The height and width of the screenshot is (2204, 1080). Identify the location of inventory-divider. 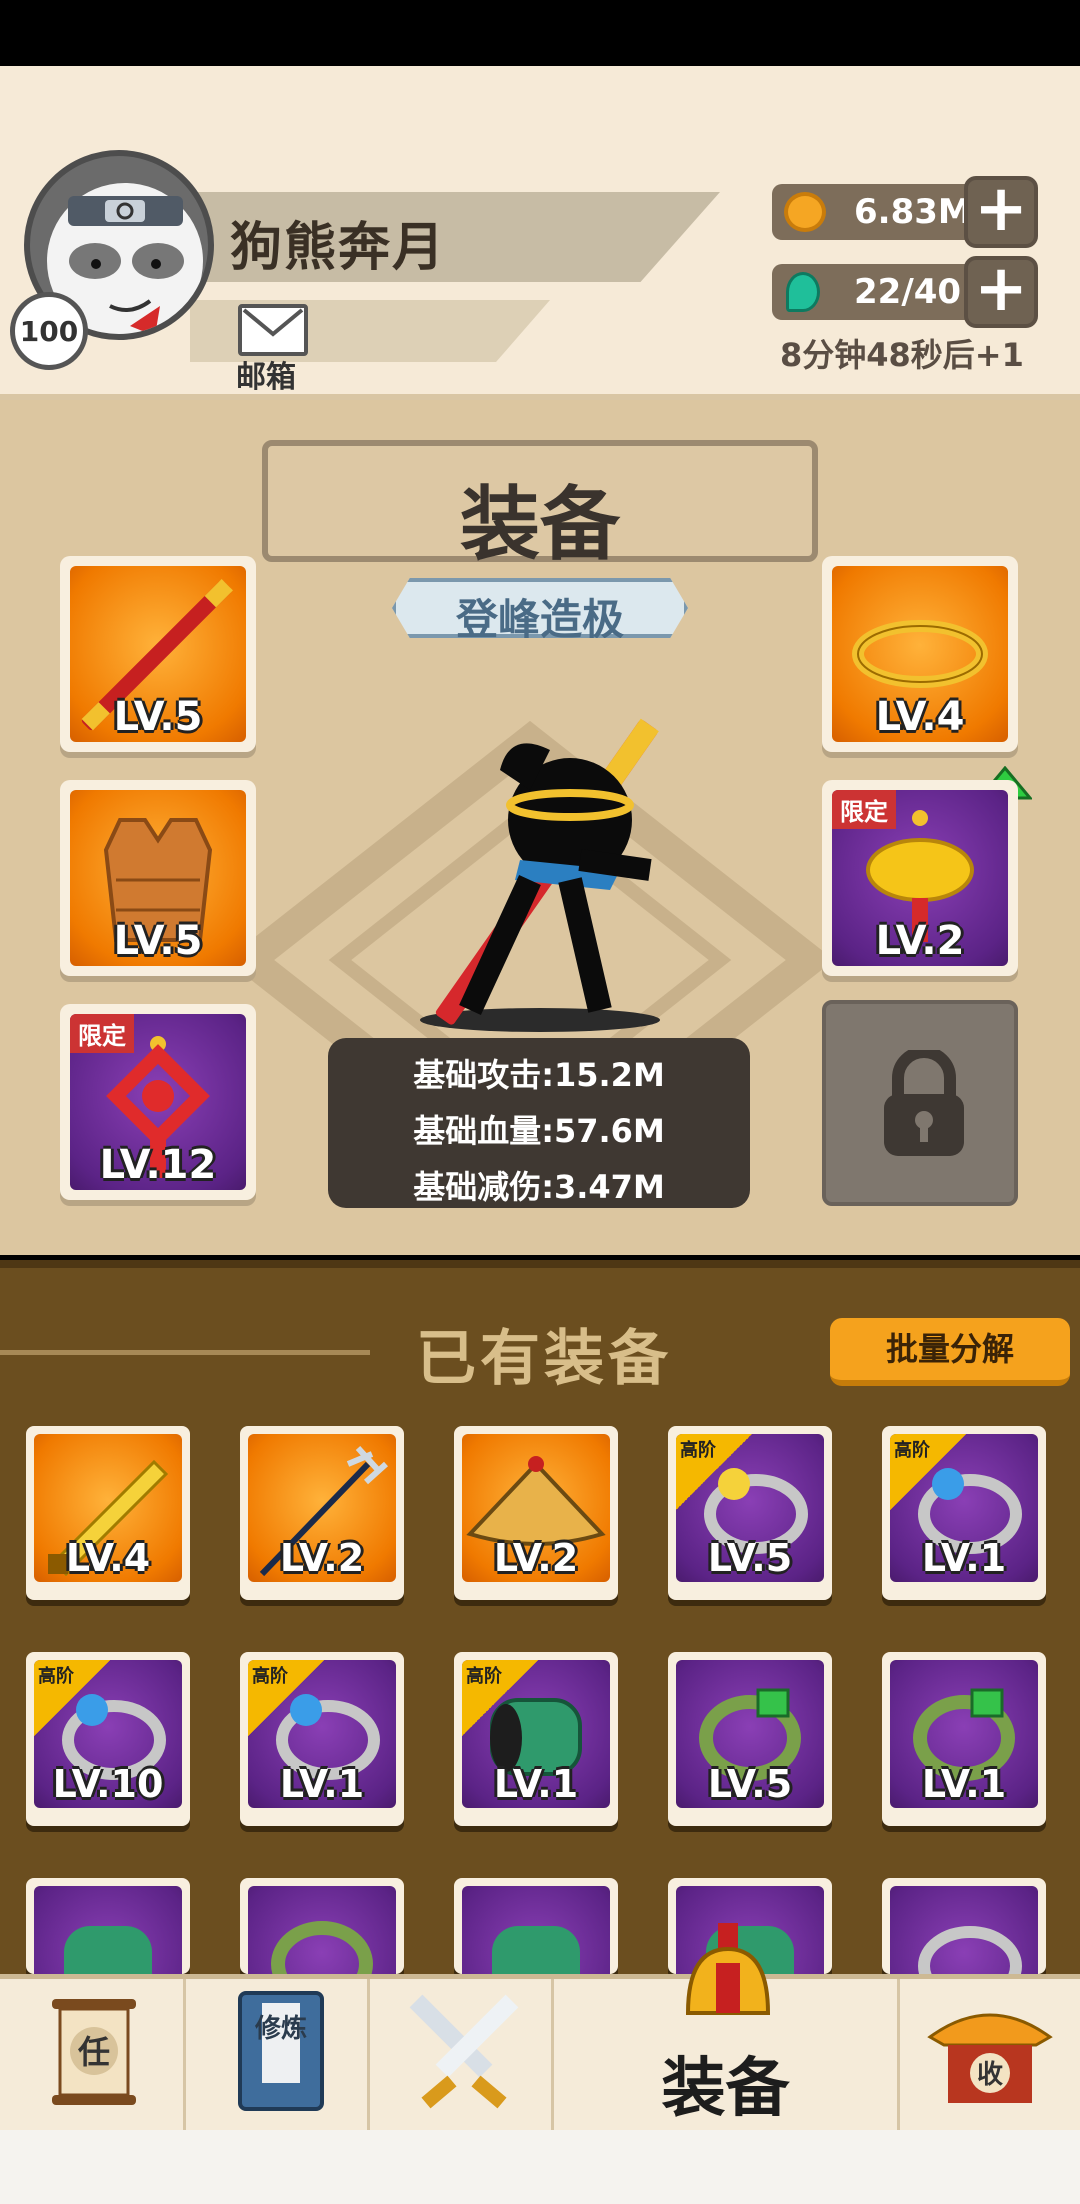
(185, 1352).